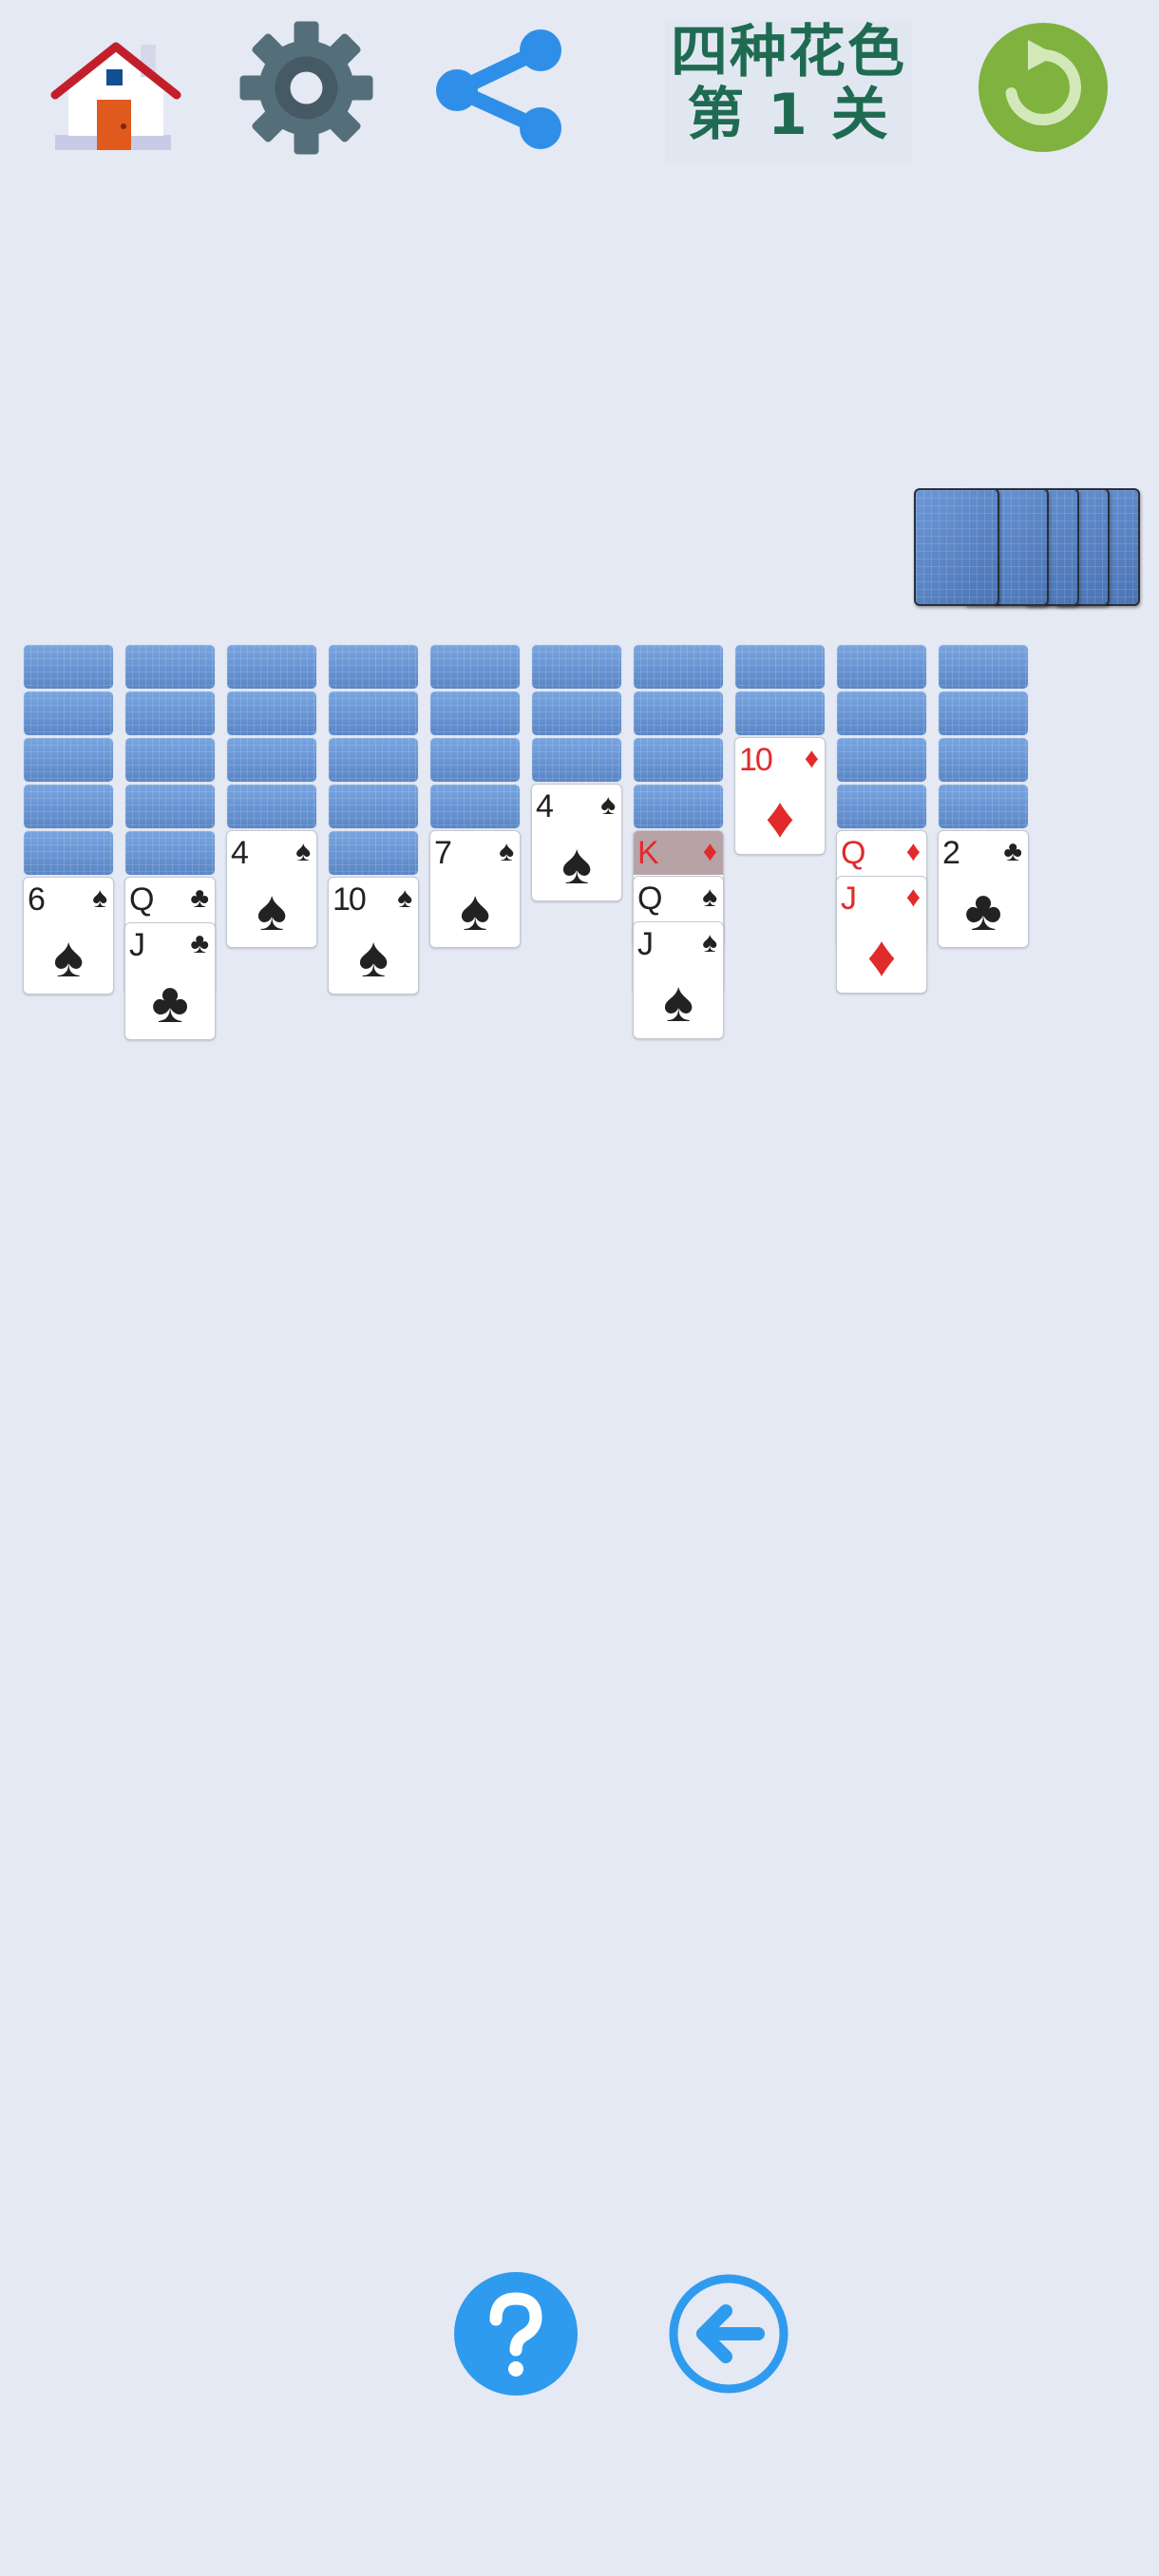  Describe the element at coordinates (37, 899) in the screenshot. I see `card-rank: 6` at that location.